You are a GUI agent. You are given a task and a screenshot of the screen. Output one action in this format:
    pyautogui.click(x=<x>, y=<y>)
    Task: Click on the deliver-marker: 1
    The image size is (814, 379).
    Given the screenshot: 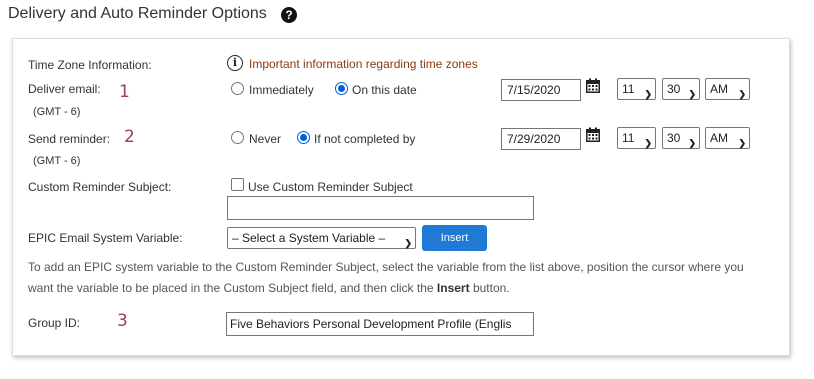 What is the action you would take?
    pyautogui.click(x=124, y=92)
    